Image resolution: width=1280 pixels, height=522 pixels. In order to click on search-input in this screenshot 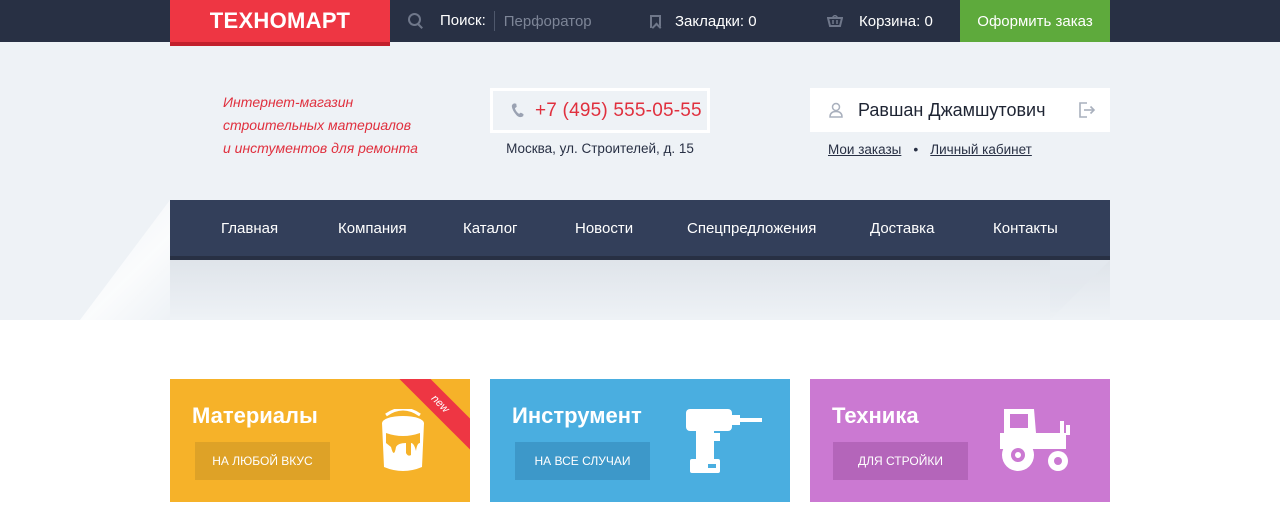, I will do `click(554, 21)`.